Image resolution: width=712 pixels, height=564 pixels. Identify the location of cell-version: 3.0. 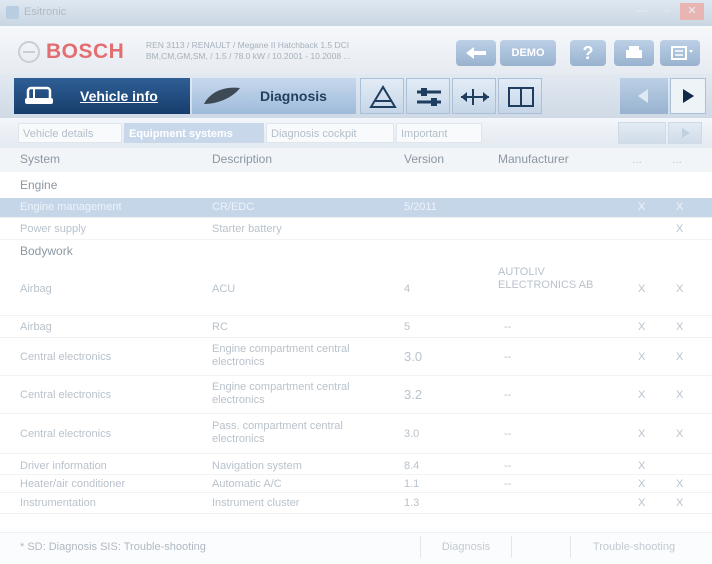
(413, 356).